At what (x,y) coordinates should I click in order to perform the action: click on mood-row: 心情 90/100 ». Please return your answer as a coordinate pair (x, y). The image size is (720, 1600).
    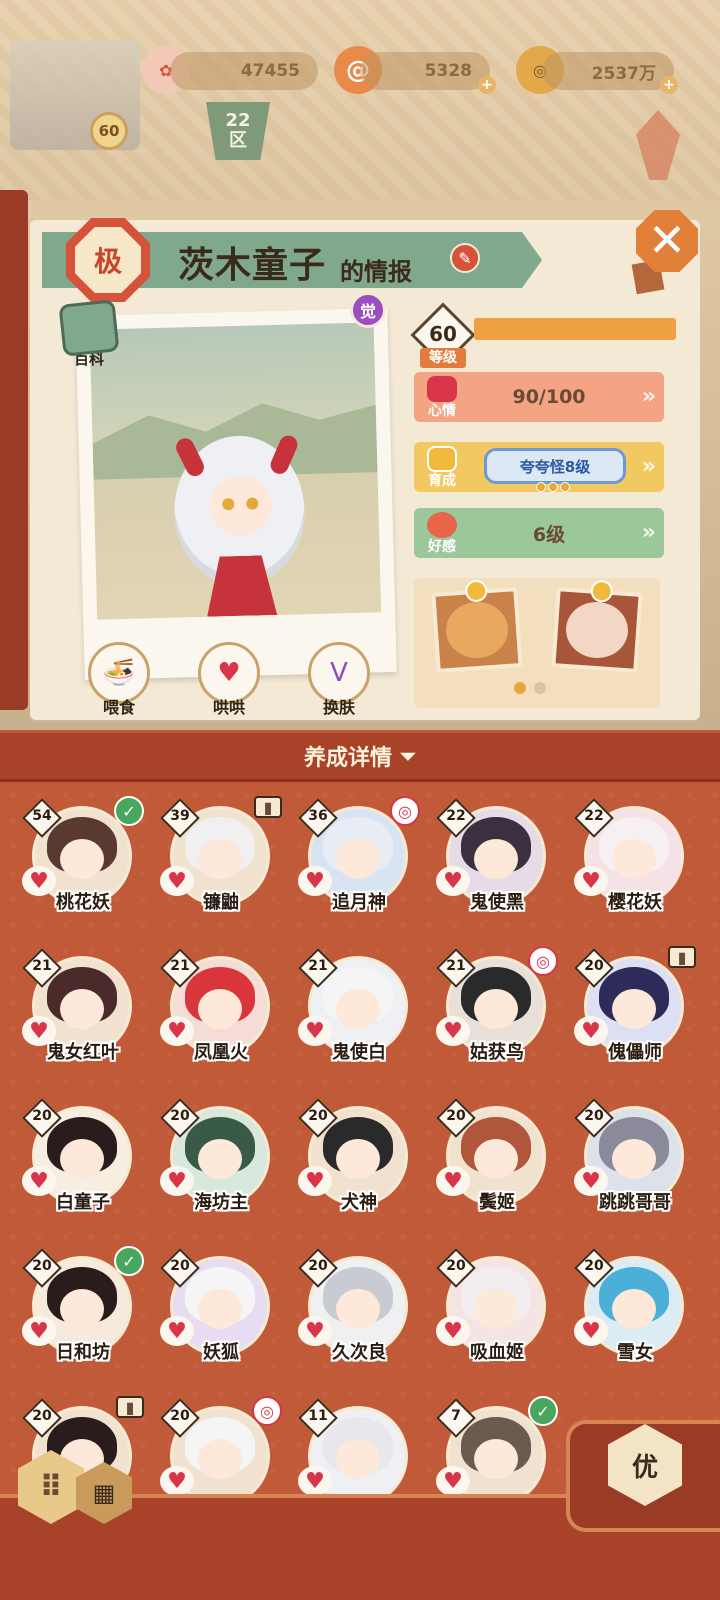
    Looking at the image, I should click on (539, 397).